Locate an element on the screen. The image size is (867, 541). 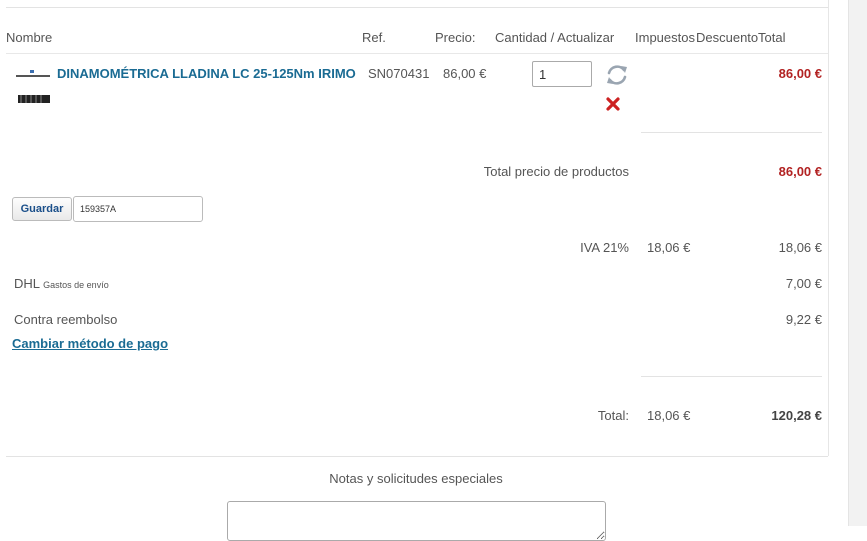
subtotal-value: 86,00 € is located at coordinates (800, 171).